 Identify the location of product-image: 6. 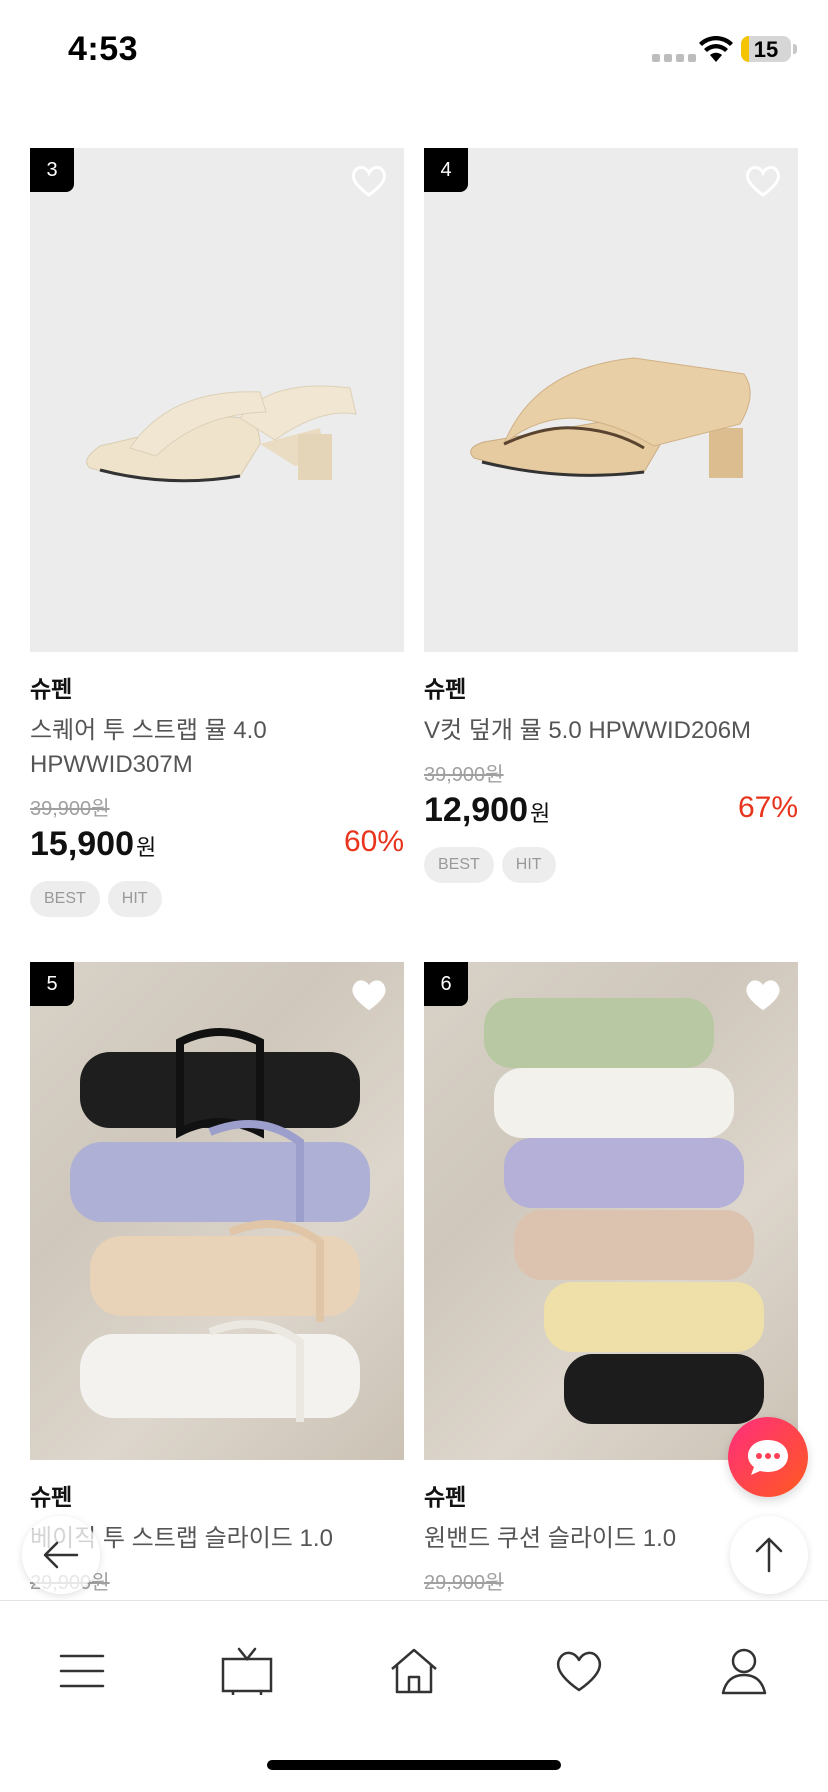
(611, 1211).